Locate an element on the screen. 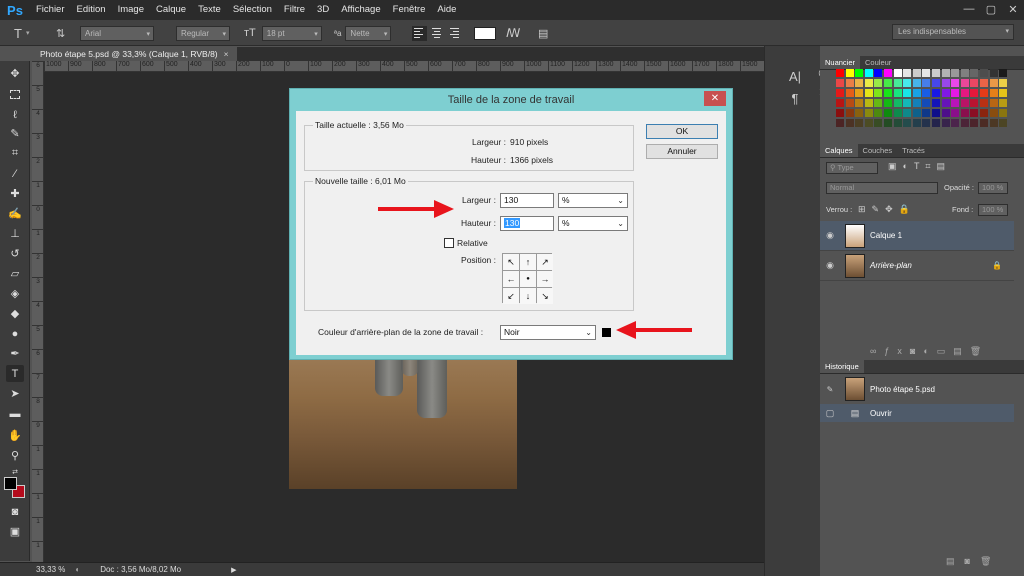  menu-texte: Texte is located at coordinates (209, 10).